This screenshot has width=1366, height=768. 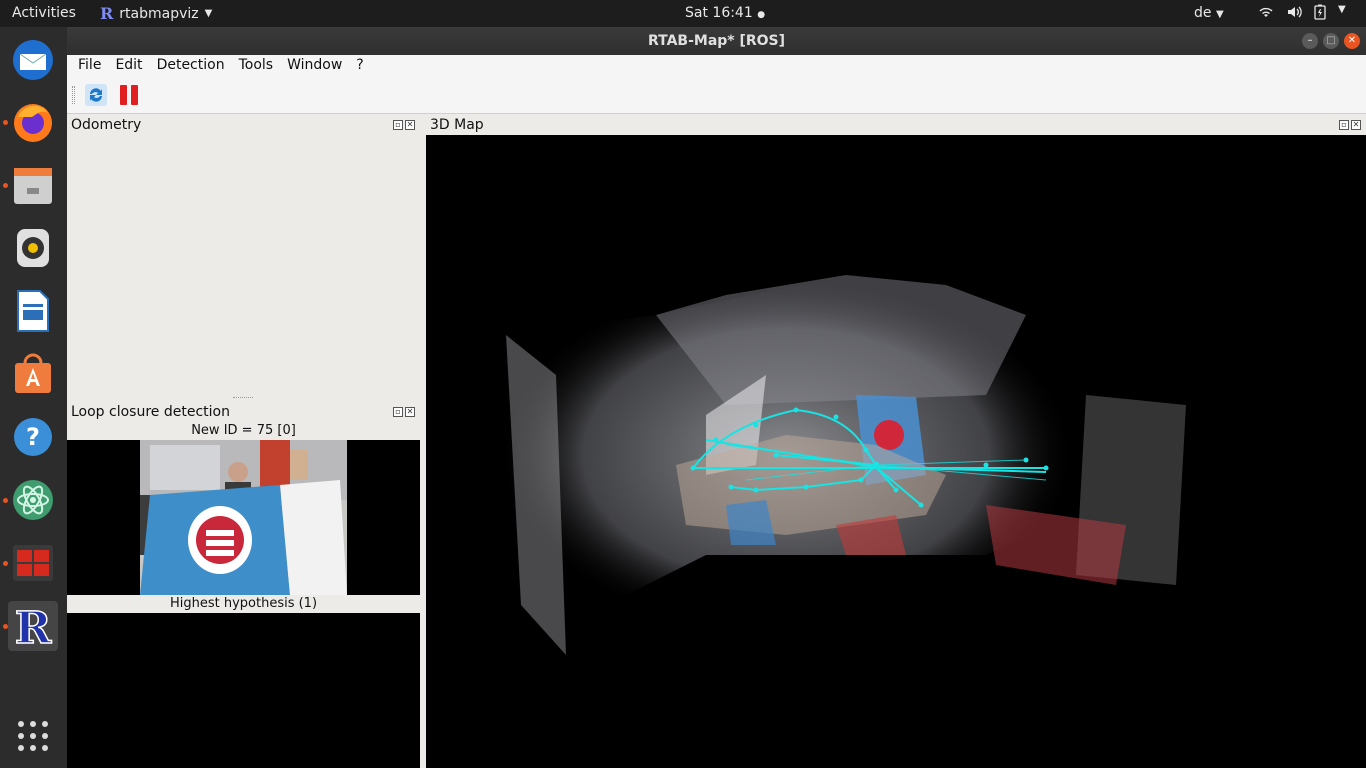 I want to click on dock-thunderbird, so click(x=33, y=60).